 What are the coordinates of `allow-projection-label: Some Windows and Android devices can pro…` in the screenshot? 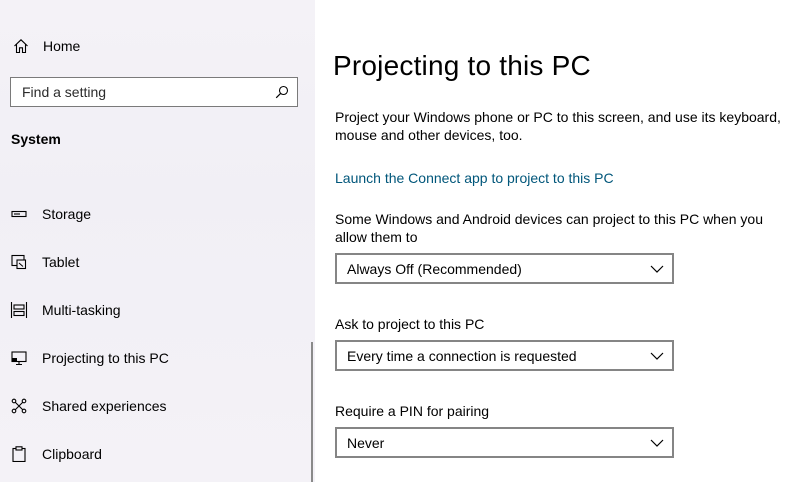 It's located at (549, 228).